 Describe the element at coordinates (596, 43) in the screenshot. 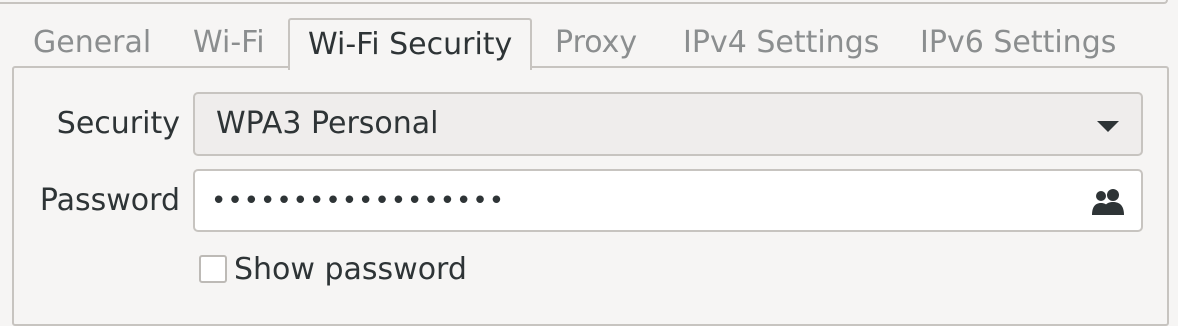

I see `tab-proxy: Proxy` at that location.